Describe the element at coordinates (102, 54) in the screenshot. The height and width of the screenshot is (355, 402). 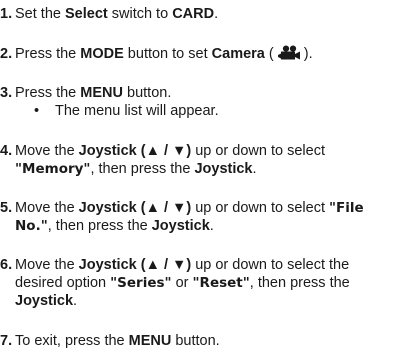
I see `text-run: MODE` at that location.